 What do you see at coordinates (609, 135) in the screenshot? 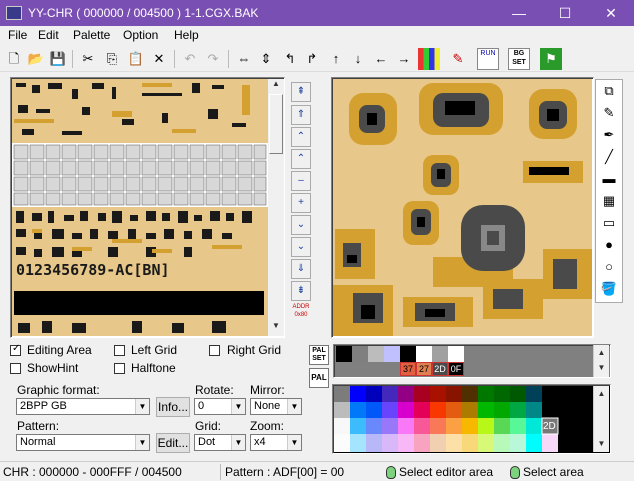
I see `pen-icon: ✒` at bounding box center [609, 135].